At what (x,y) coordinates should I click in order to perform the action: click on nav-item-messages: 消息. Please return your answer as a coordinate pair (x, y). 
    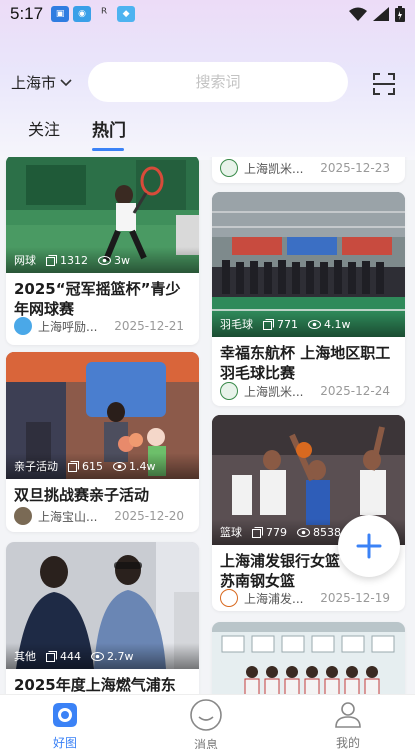
    Looking at the image, I should click on (206, 724).